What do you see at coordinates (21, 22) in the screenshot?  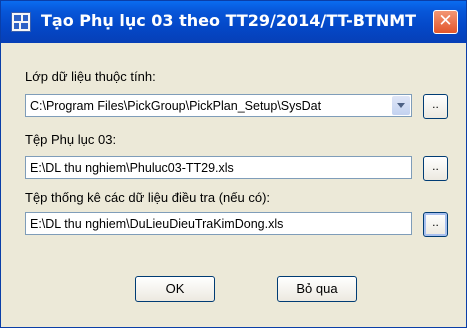 I see `app-icon` at bounding box center [21, 22].